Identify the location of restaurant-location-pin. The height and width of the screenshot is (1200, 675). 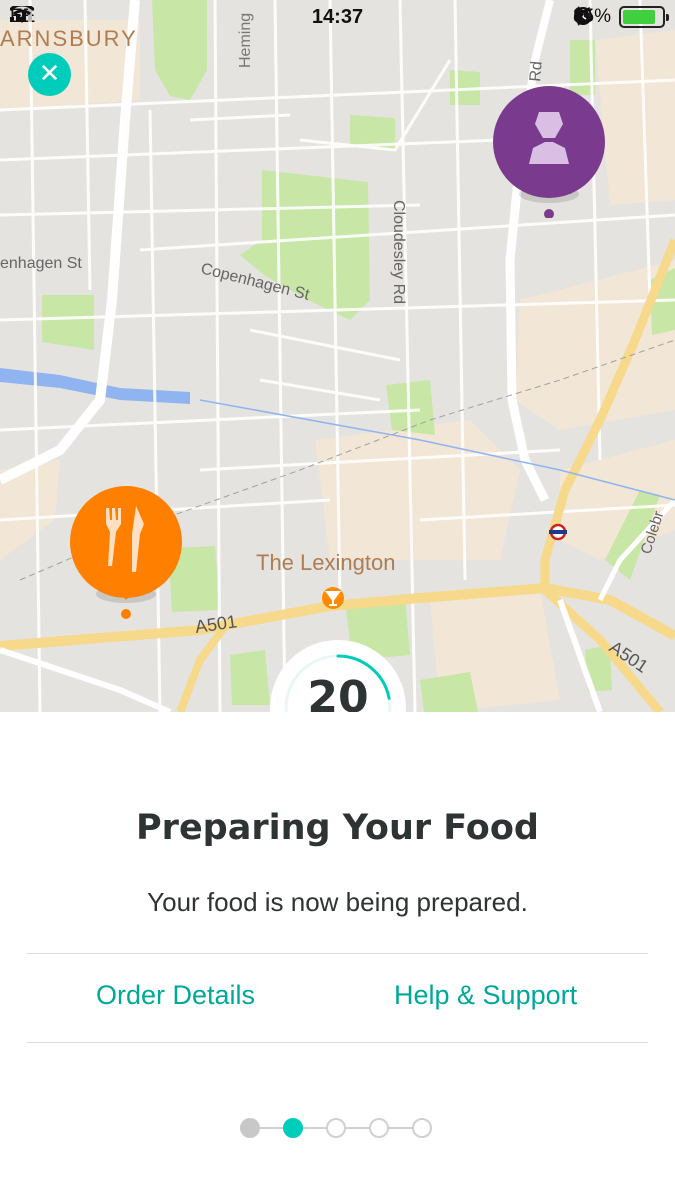
(126, 553).